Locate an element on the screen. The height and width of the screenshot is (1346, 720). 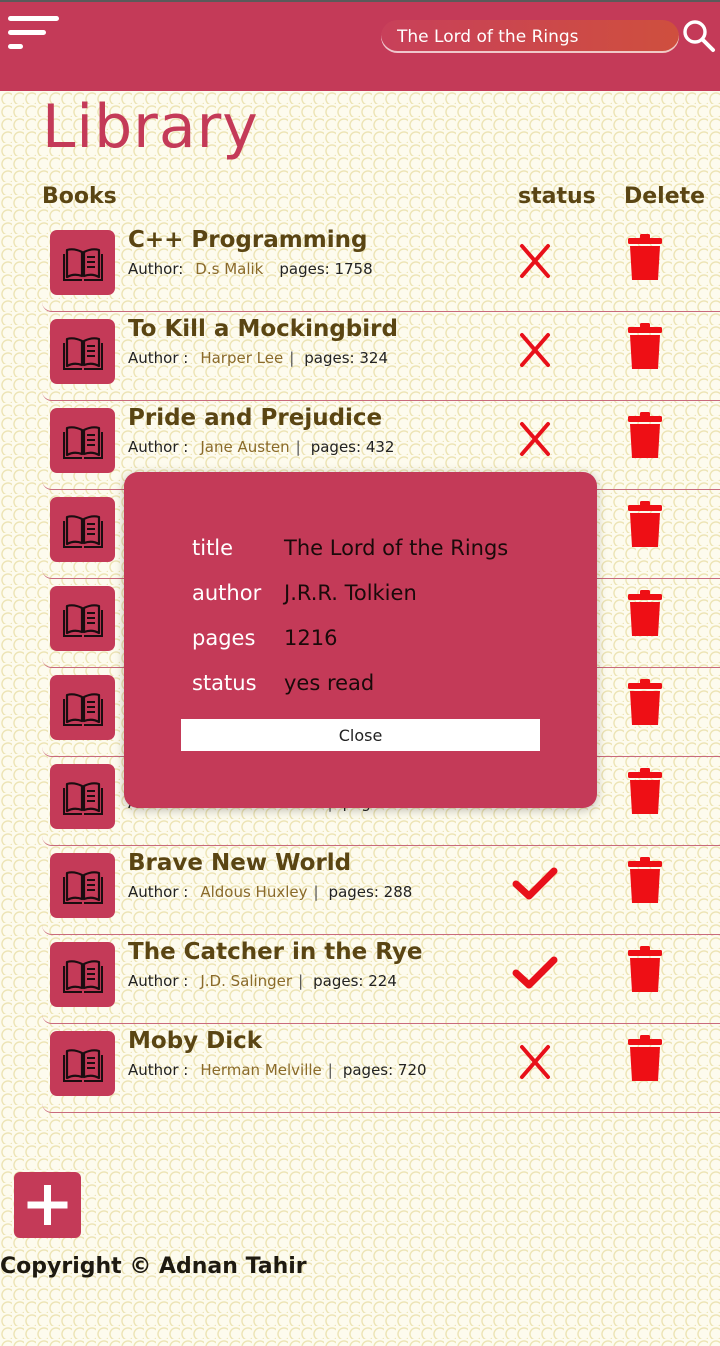
pages-count: pages: 324 is located at coordinates (346, 358).